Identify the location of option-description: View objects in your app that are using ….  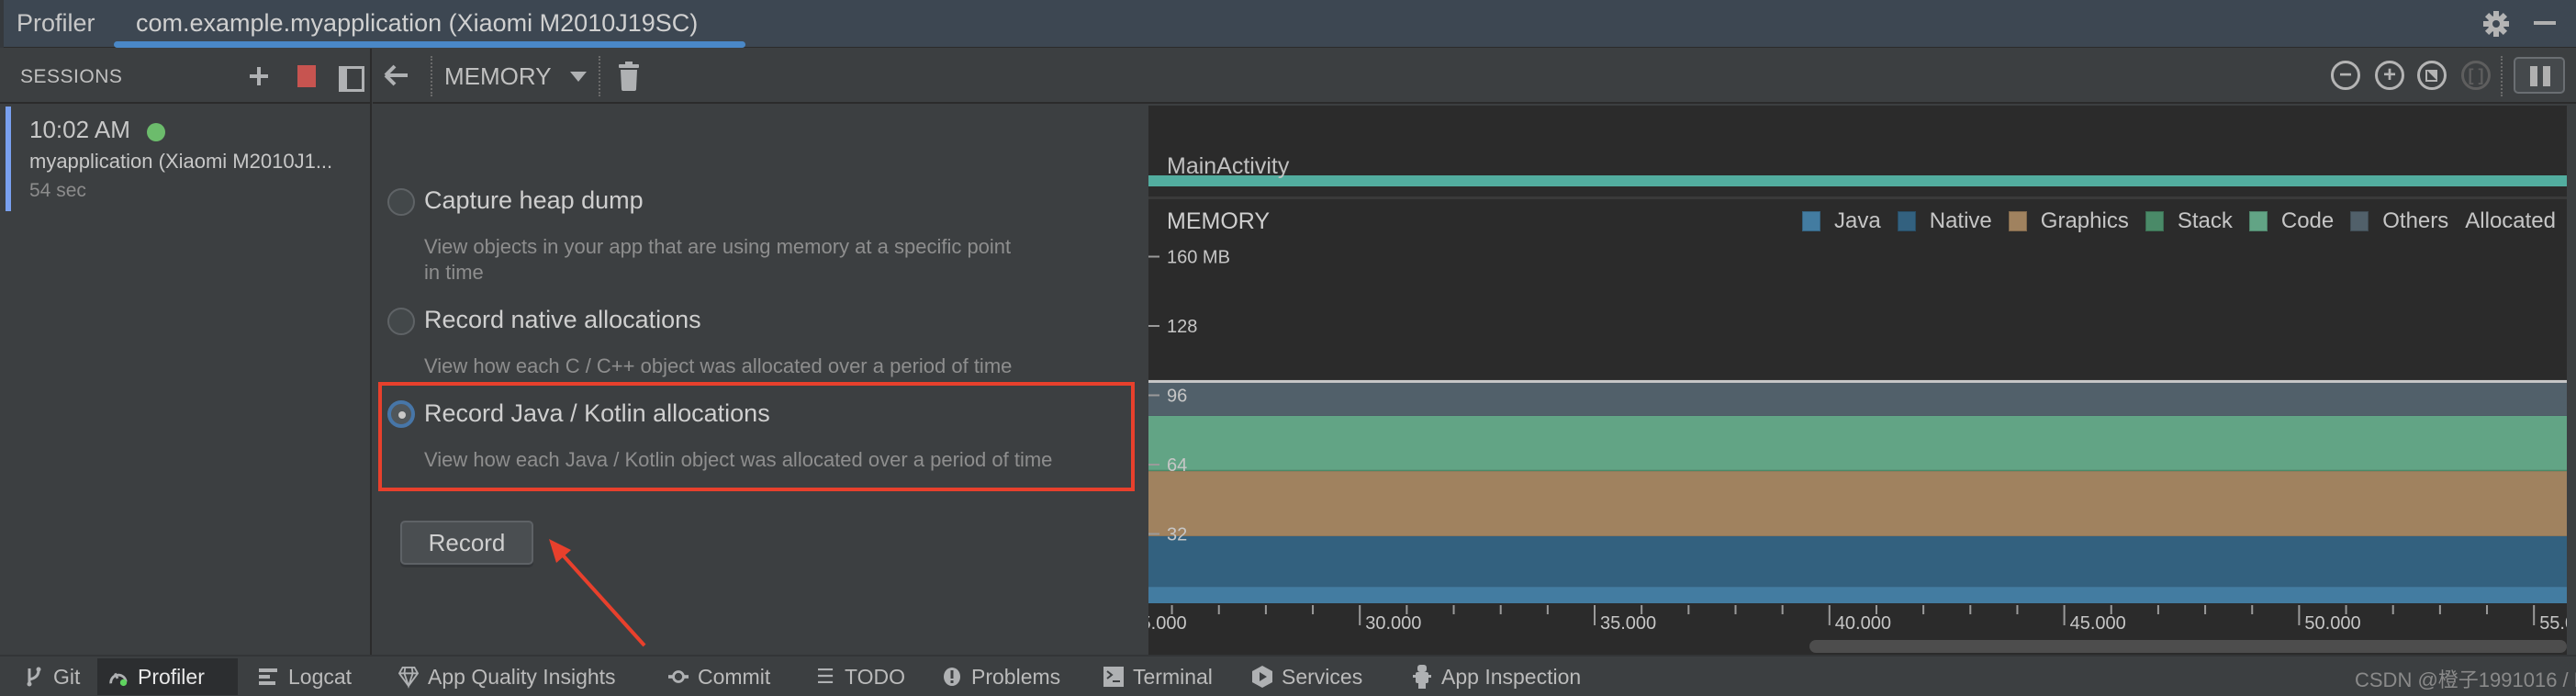
(773, 260).